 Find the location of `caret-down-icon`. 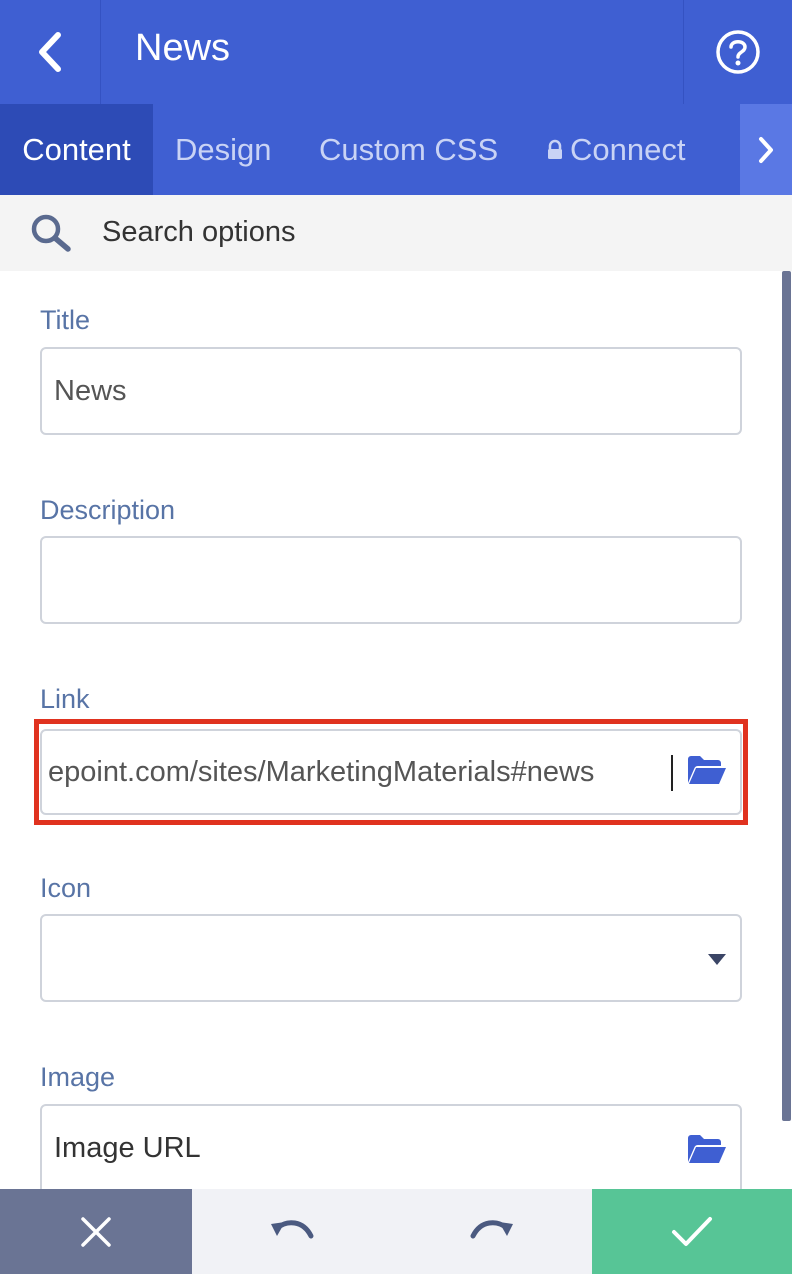

caret-down-icon is located at coordinates (717, 959).